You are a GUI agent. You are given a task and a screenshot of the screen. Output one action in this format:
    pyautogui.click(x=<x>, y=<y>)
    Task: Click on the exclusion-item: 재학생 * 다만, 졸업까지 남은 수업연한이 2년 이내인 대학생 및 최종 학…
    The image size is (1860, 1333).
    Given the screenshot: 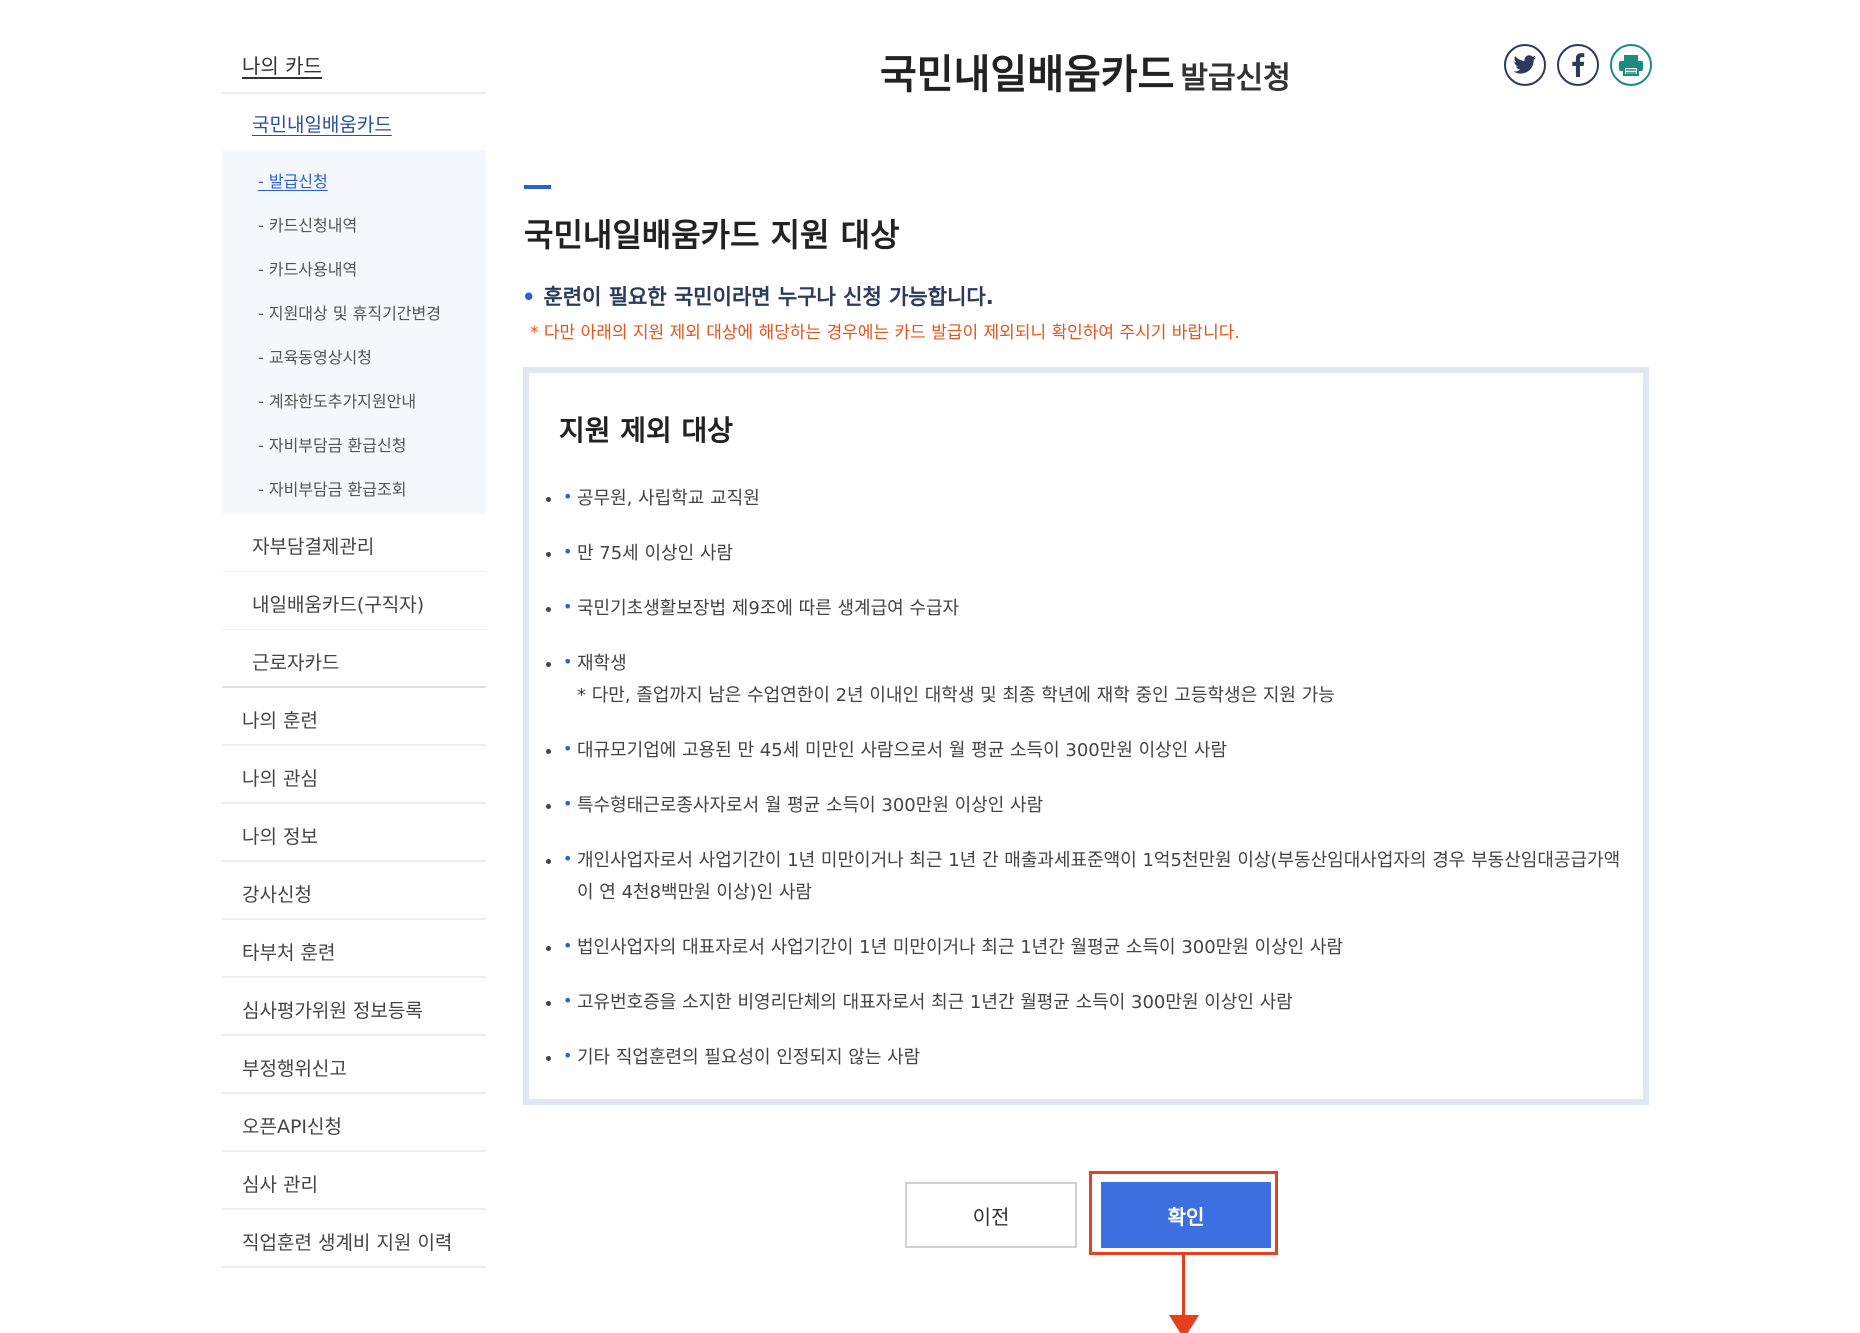 What is the action you would take?
    pyautogui.click(x=1093, y=679)
    